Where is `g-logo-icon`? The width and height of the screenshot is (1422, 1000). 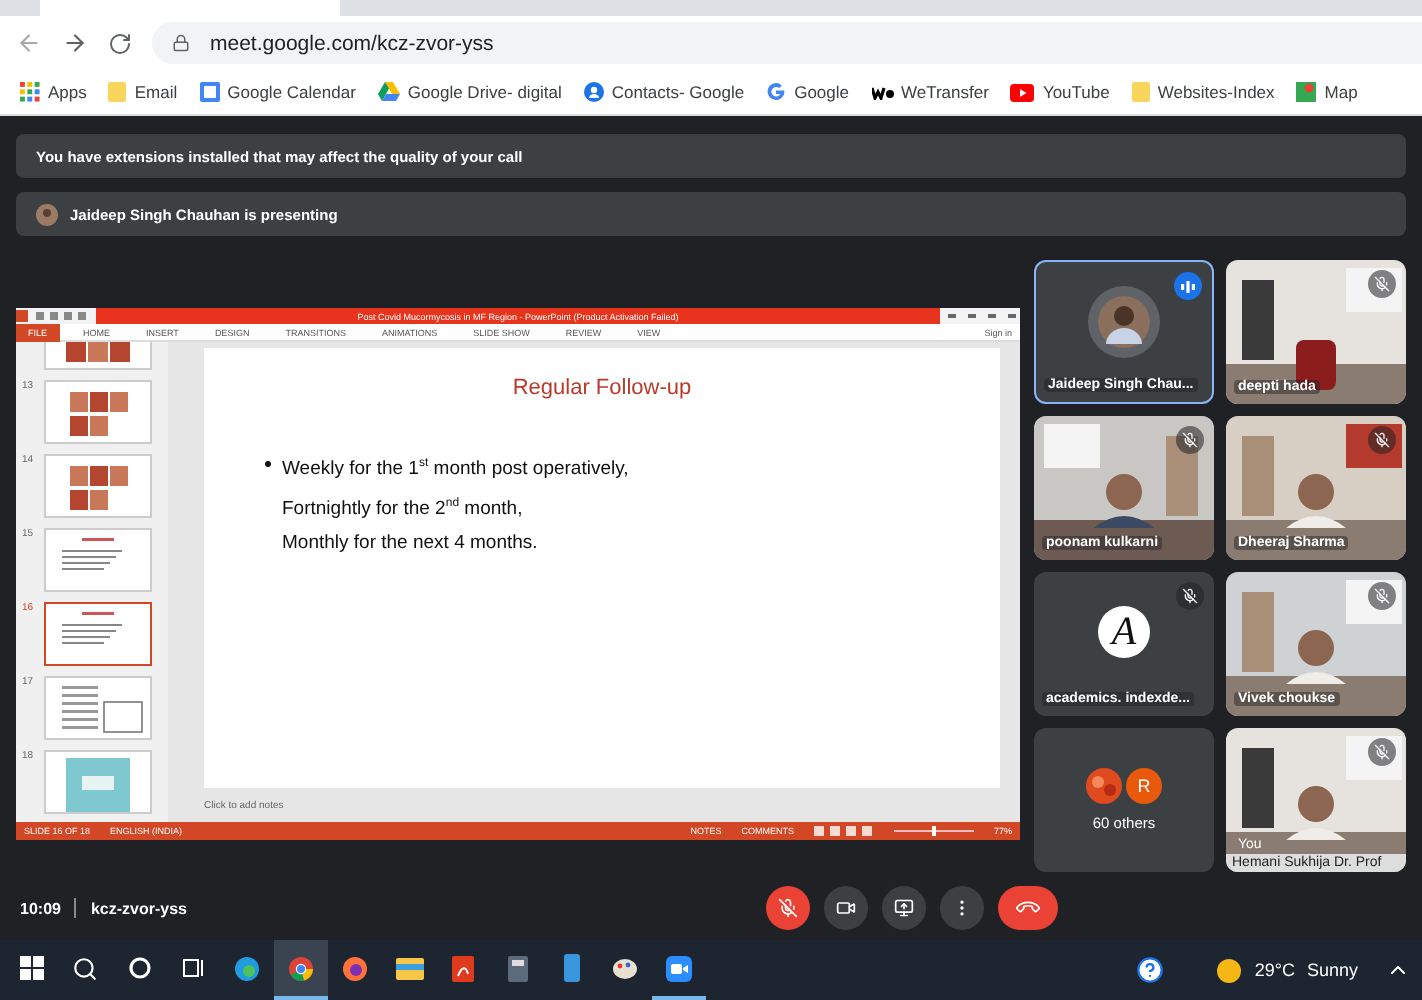
g-logo-icon is located at coordinates (776, 92).